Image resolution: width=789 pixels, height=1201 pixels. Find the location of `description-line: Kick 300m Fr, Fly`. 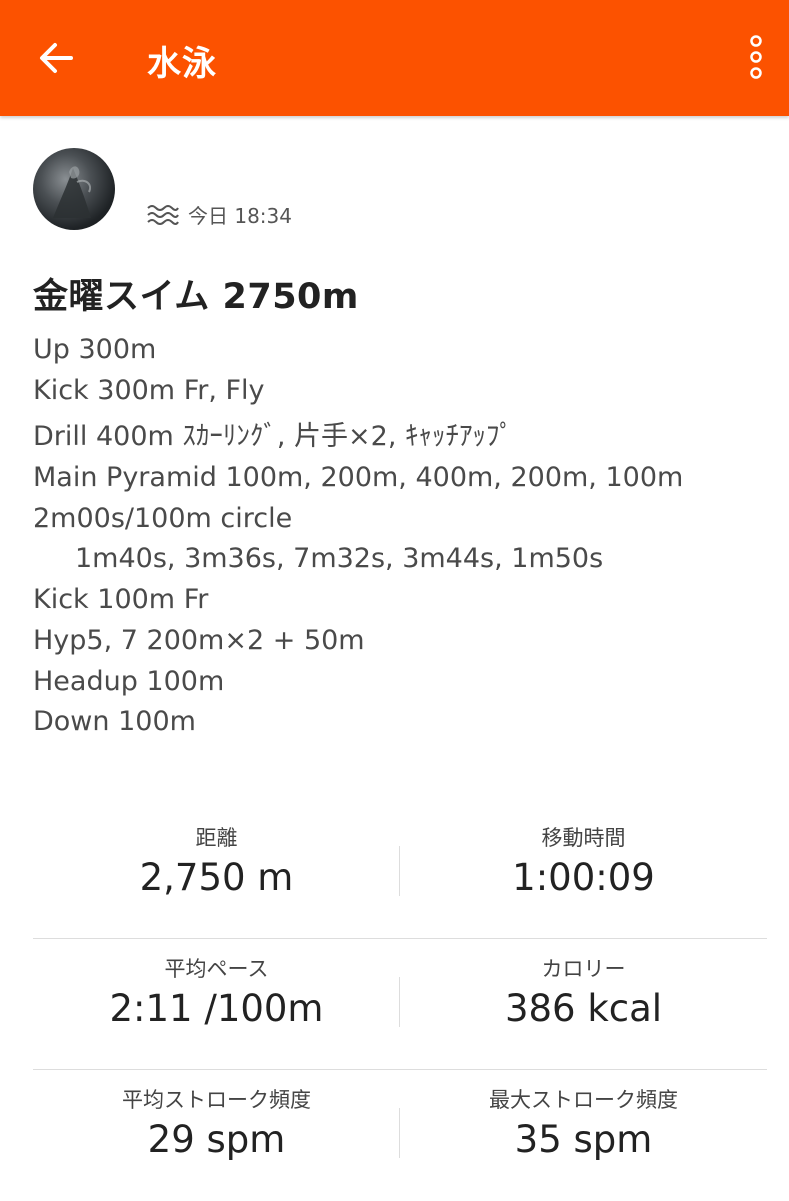

description-line: Kick 300m Fr, Fly is located at coordinates (149, 390).